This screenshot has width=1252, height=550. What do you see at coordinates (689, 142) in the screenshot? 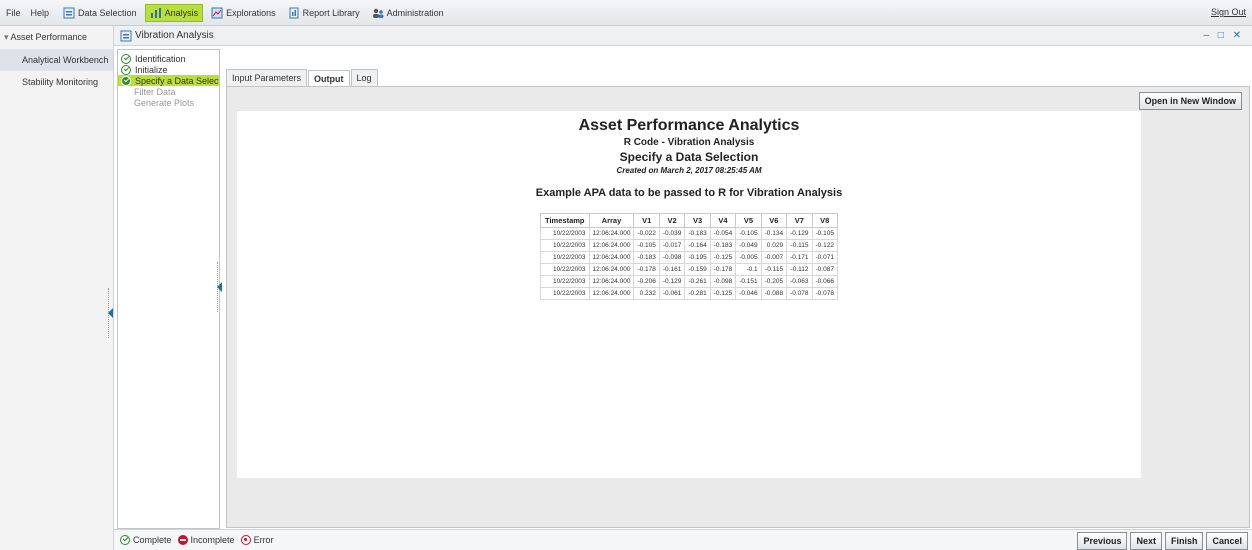
I see `report-subtitle: R Code - Vibration Analysis` at bounding box center [689, 142].